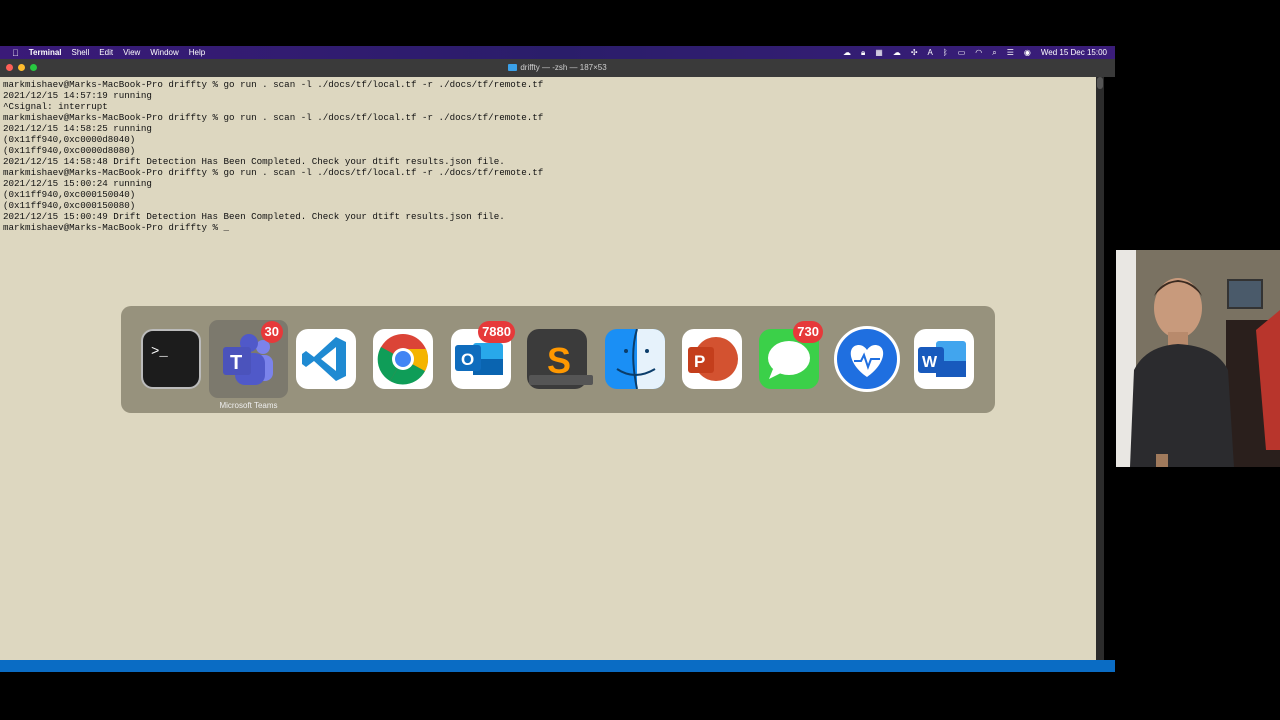 The width and height of the screenshot is (1280, 720). Describe the element at coordinates (1027, 52) in the screenshot. I see `siri-icon: ◉` at that location.